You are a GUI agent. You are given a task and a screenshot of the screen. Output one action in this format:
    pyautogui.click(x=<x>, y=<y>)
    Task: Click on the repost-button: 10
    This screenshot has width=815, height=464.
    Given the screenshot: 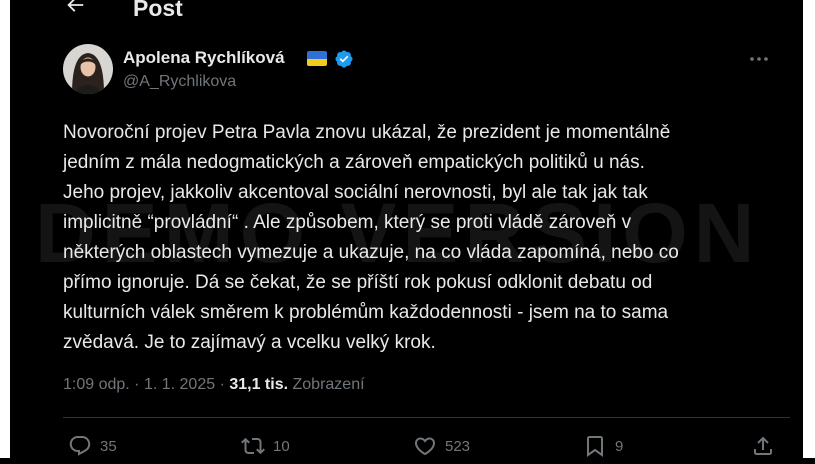 What is the action you would take?
    pyautogui.click(x=265, y=446)
    